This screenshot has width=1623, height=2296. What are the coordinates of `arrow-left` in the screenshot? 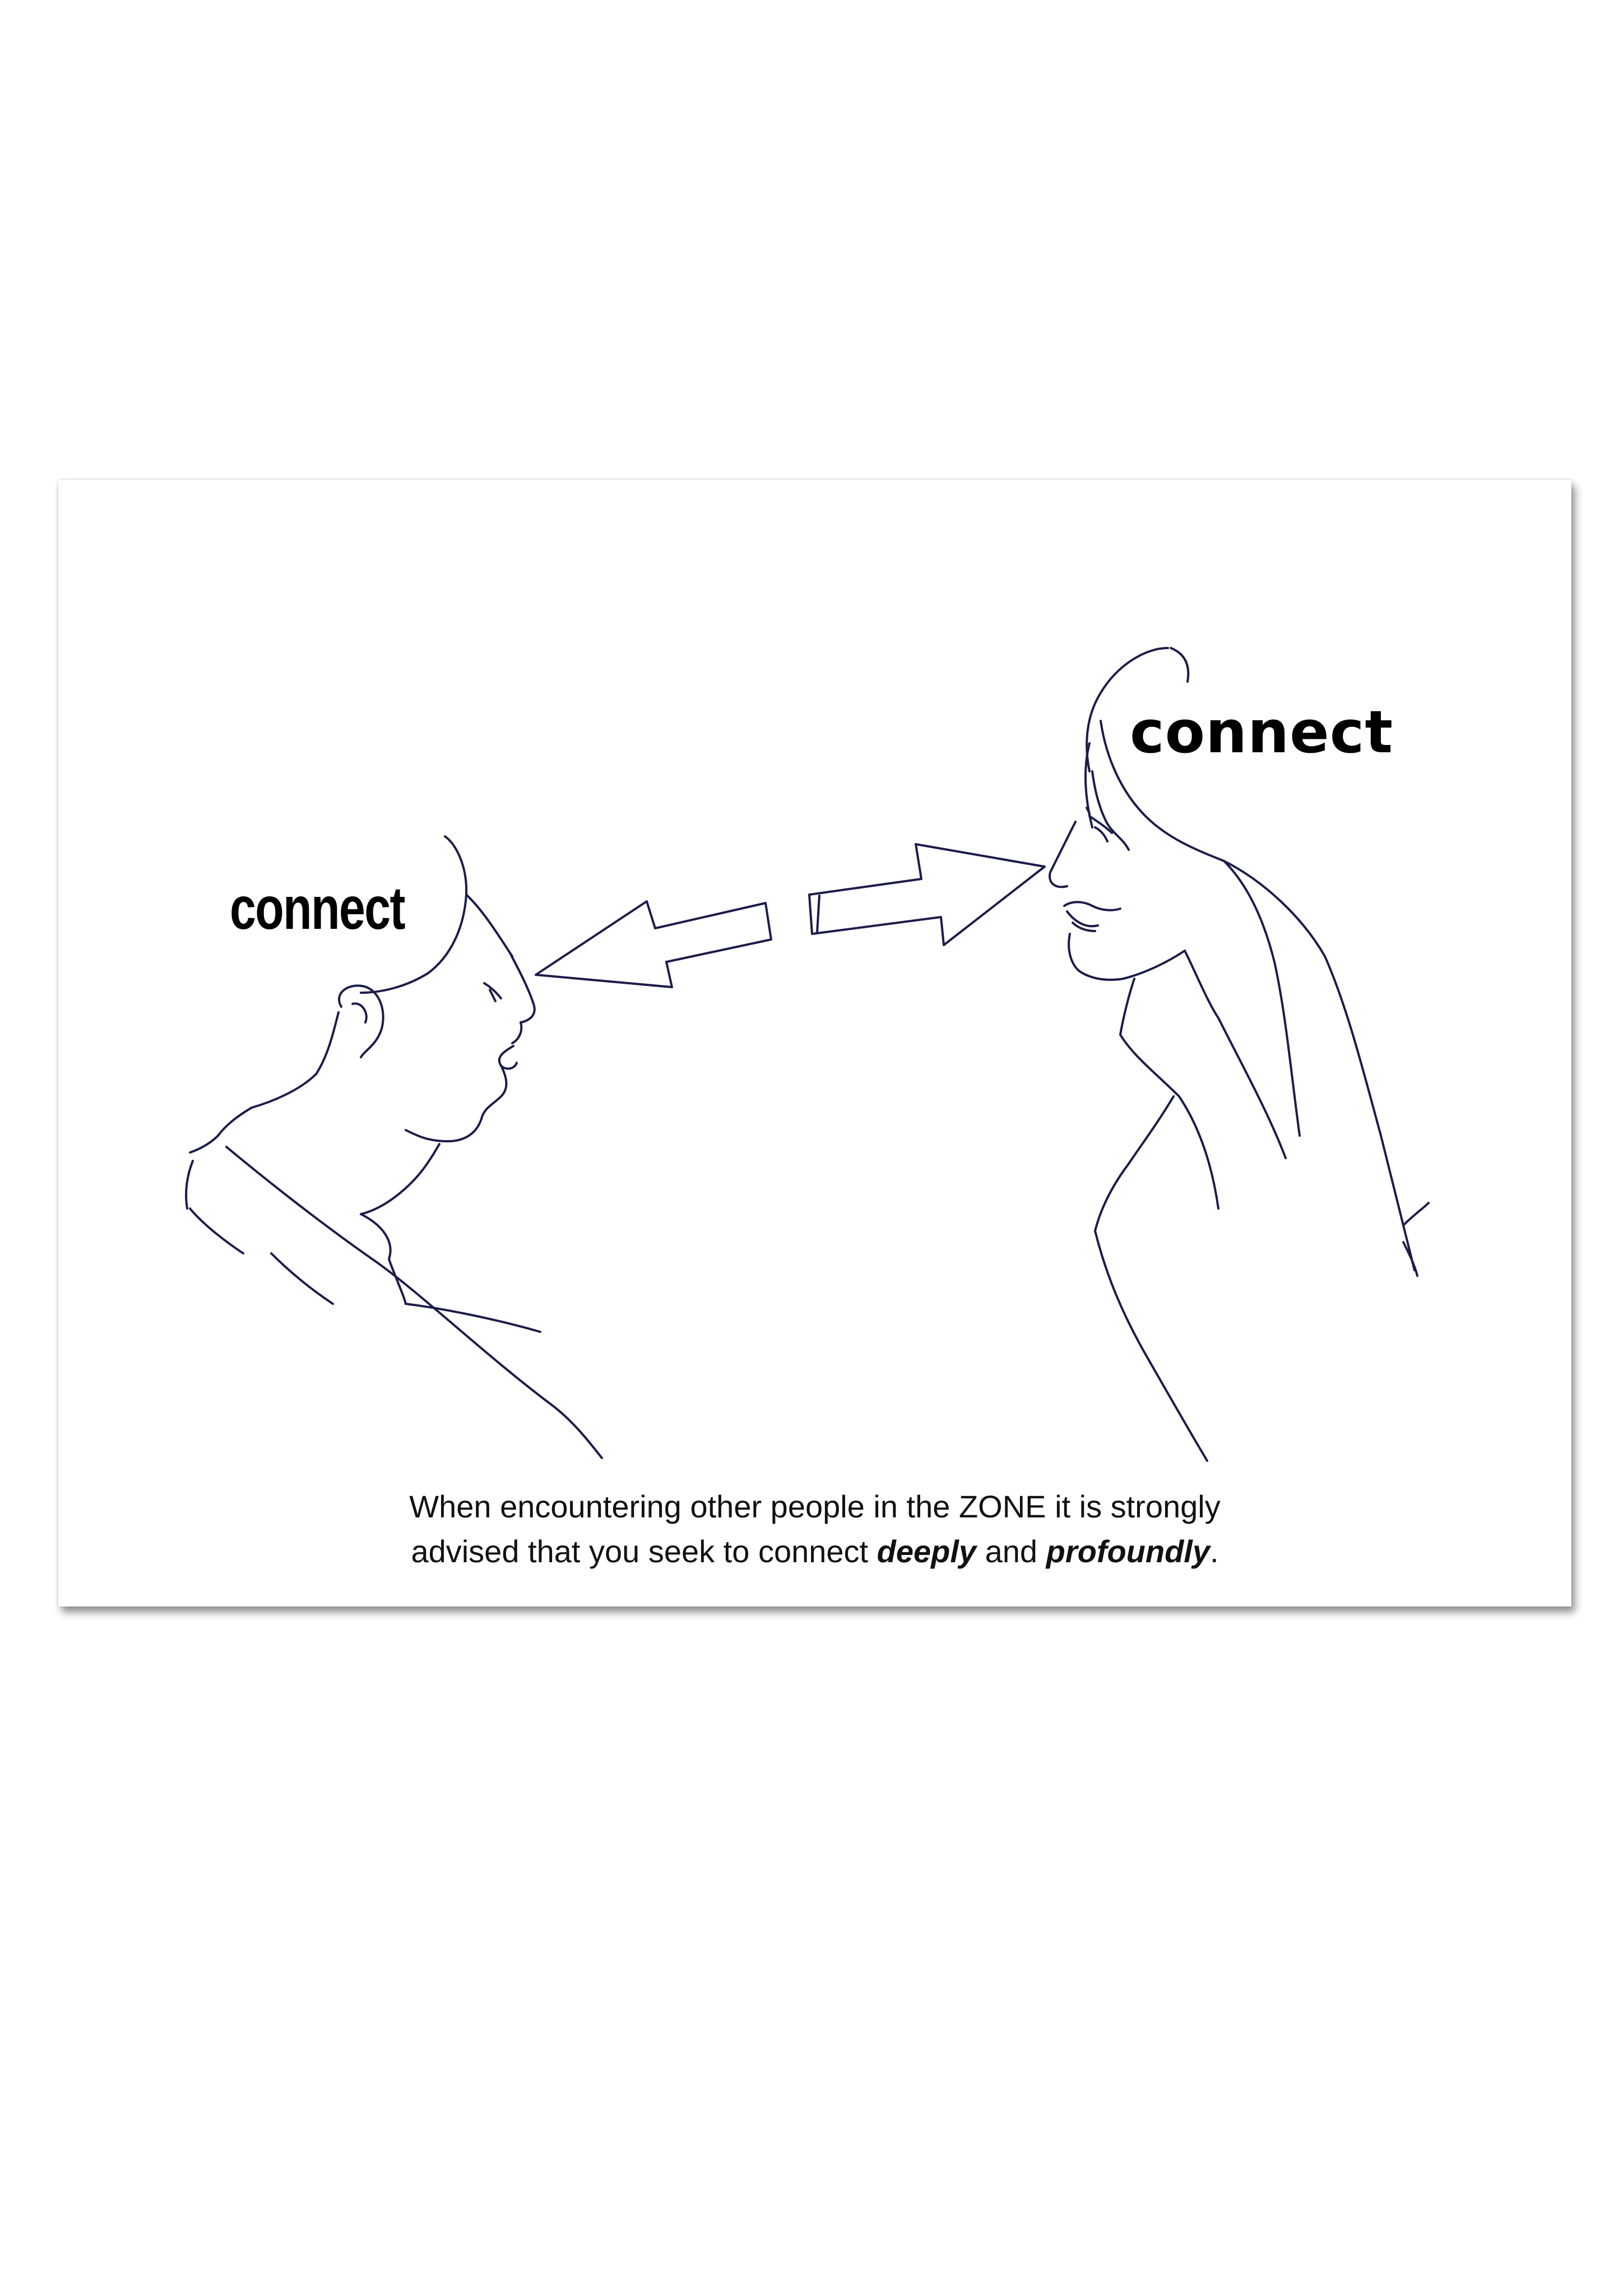 It's located at (654, 944).